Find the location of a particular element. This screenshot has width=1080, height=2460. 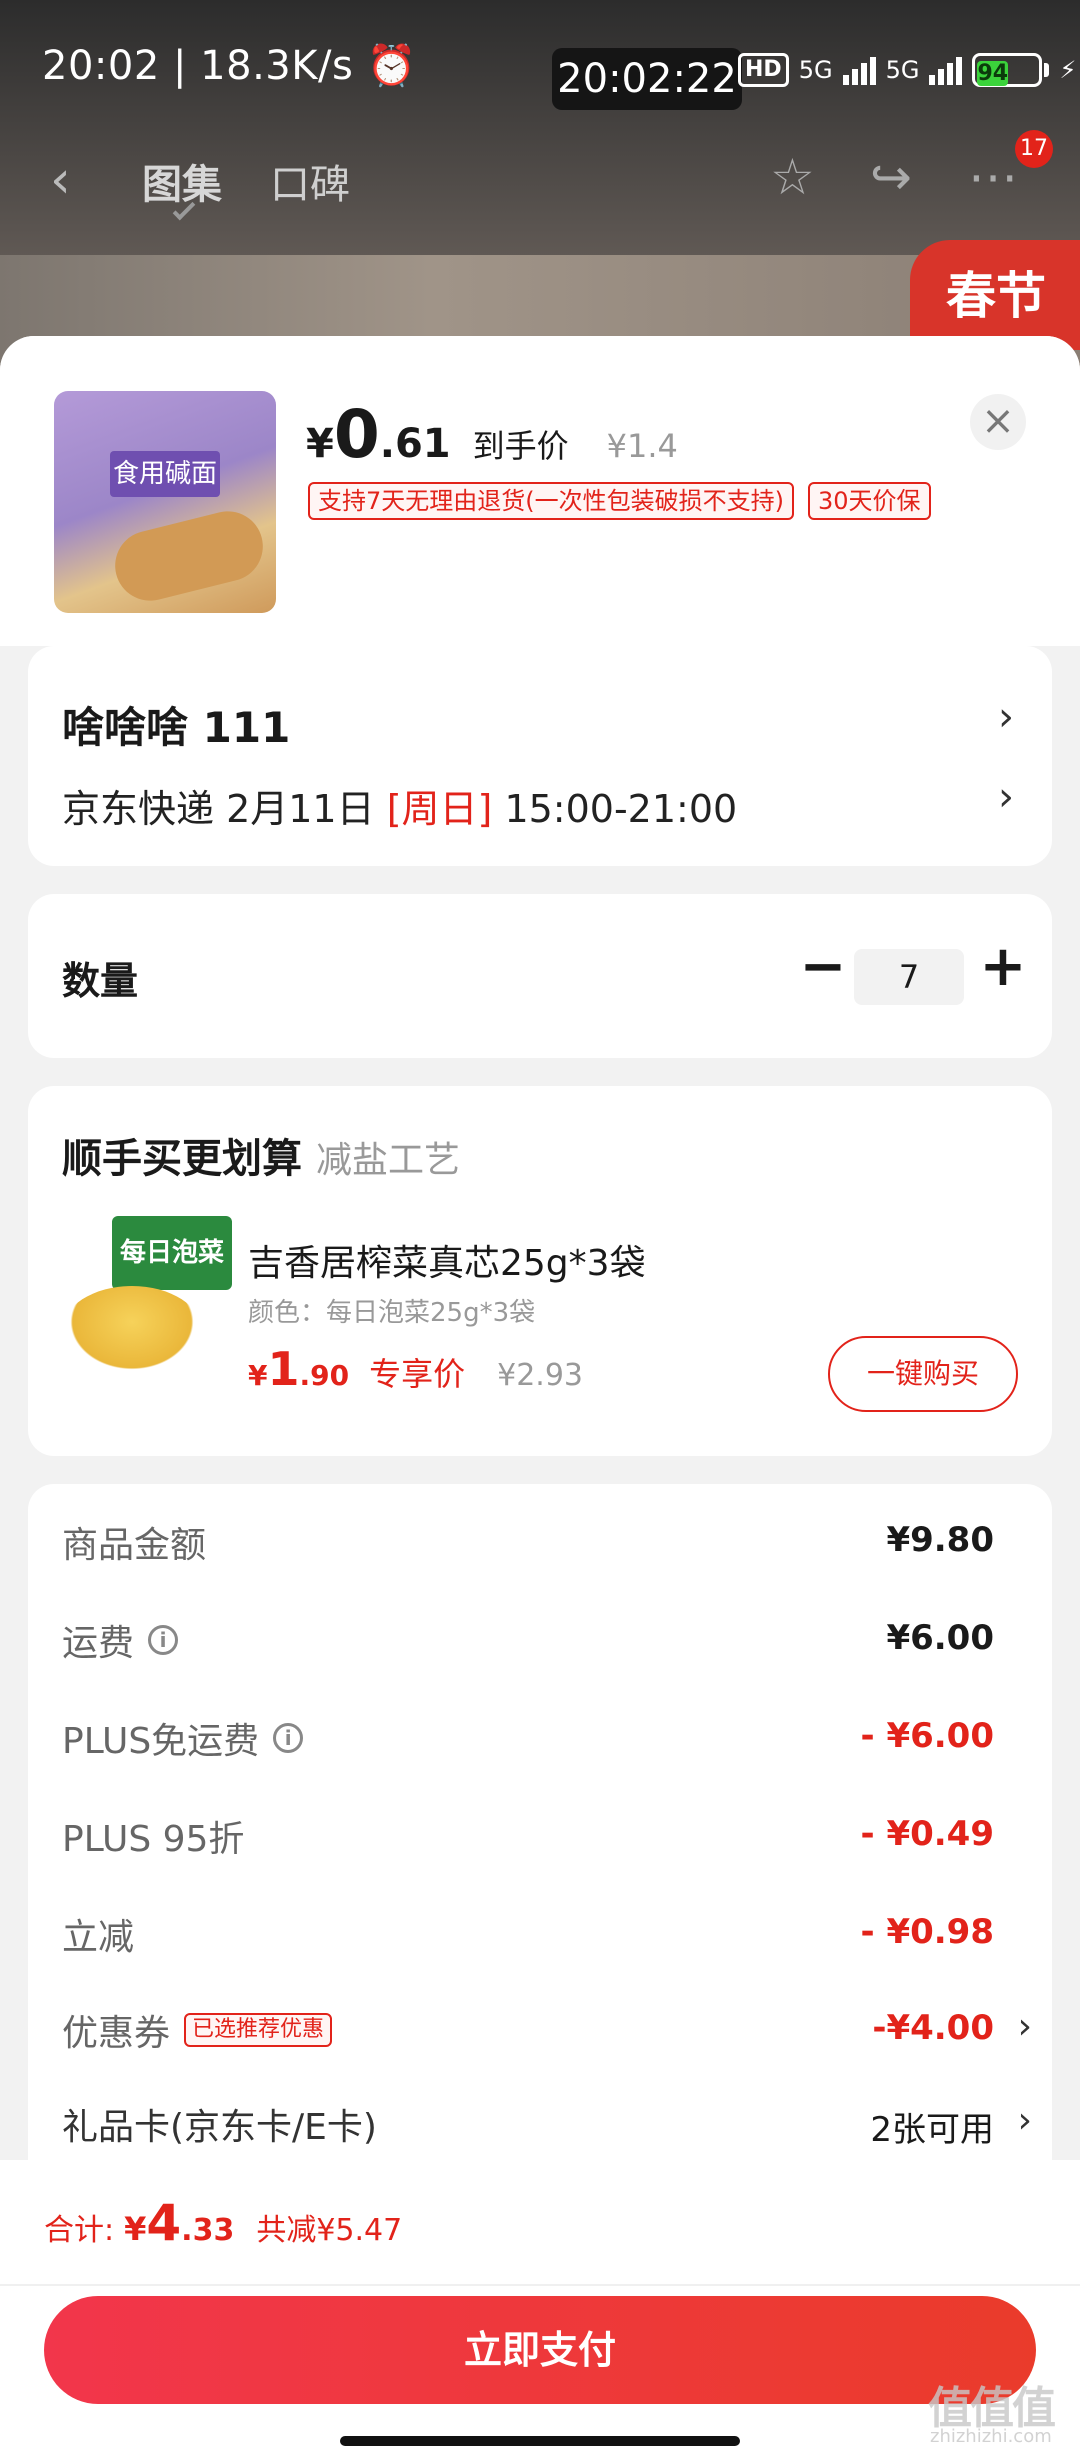

top-nav: ‹ 图集 口碑 ☆ ↪ ⋯ 17 is located at coordinates (540, 180).